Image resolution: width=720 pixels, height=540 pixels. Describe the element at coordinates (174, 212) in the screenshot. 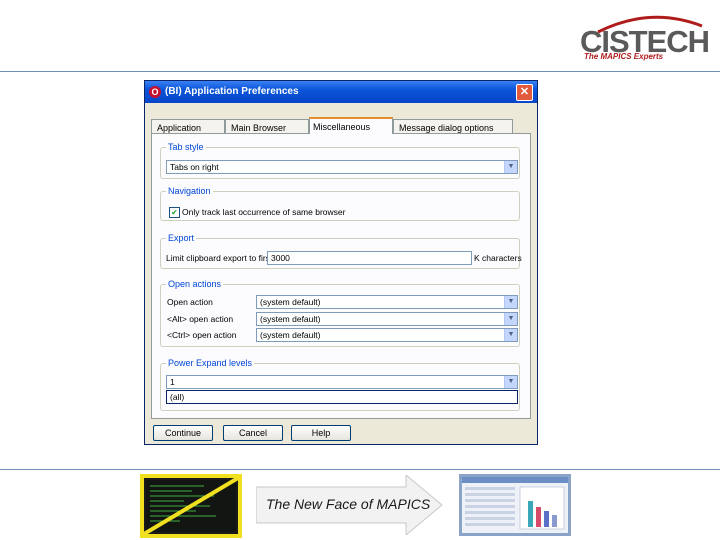

I see `only-track-checkbox: ✔` at that location.